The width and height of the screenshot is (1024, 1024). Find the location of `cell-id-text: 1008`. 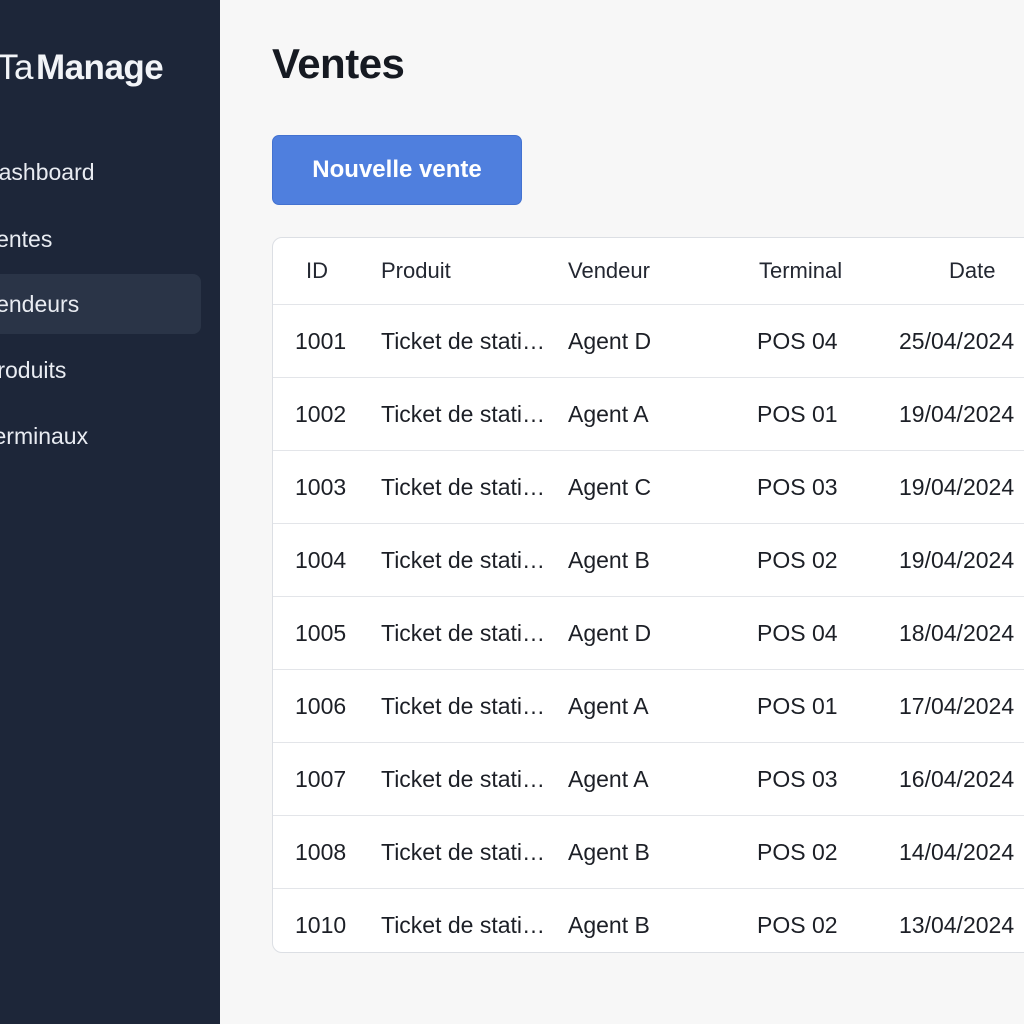

cell-id-text: 1008 is located at coordinates (321, 851).